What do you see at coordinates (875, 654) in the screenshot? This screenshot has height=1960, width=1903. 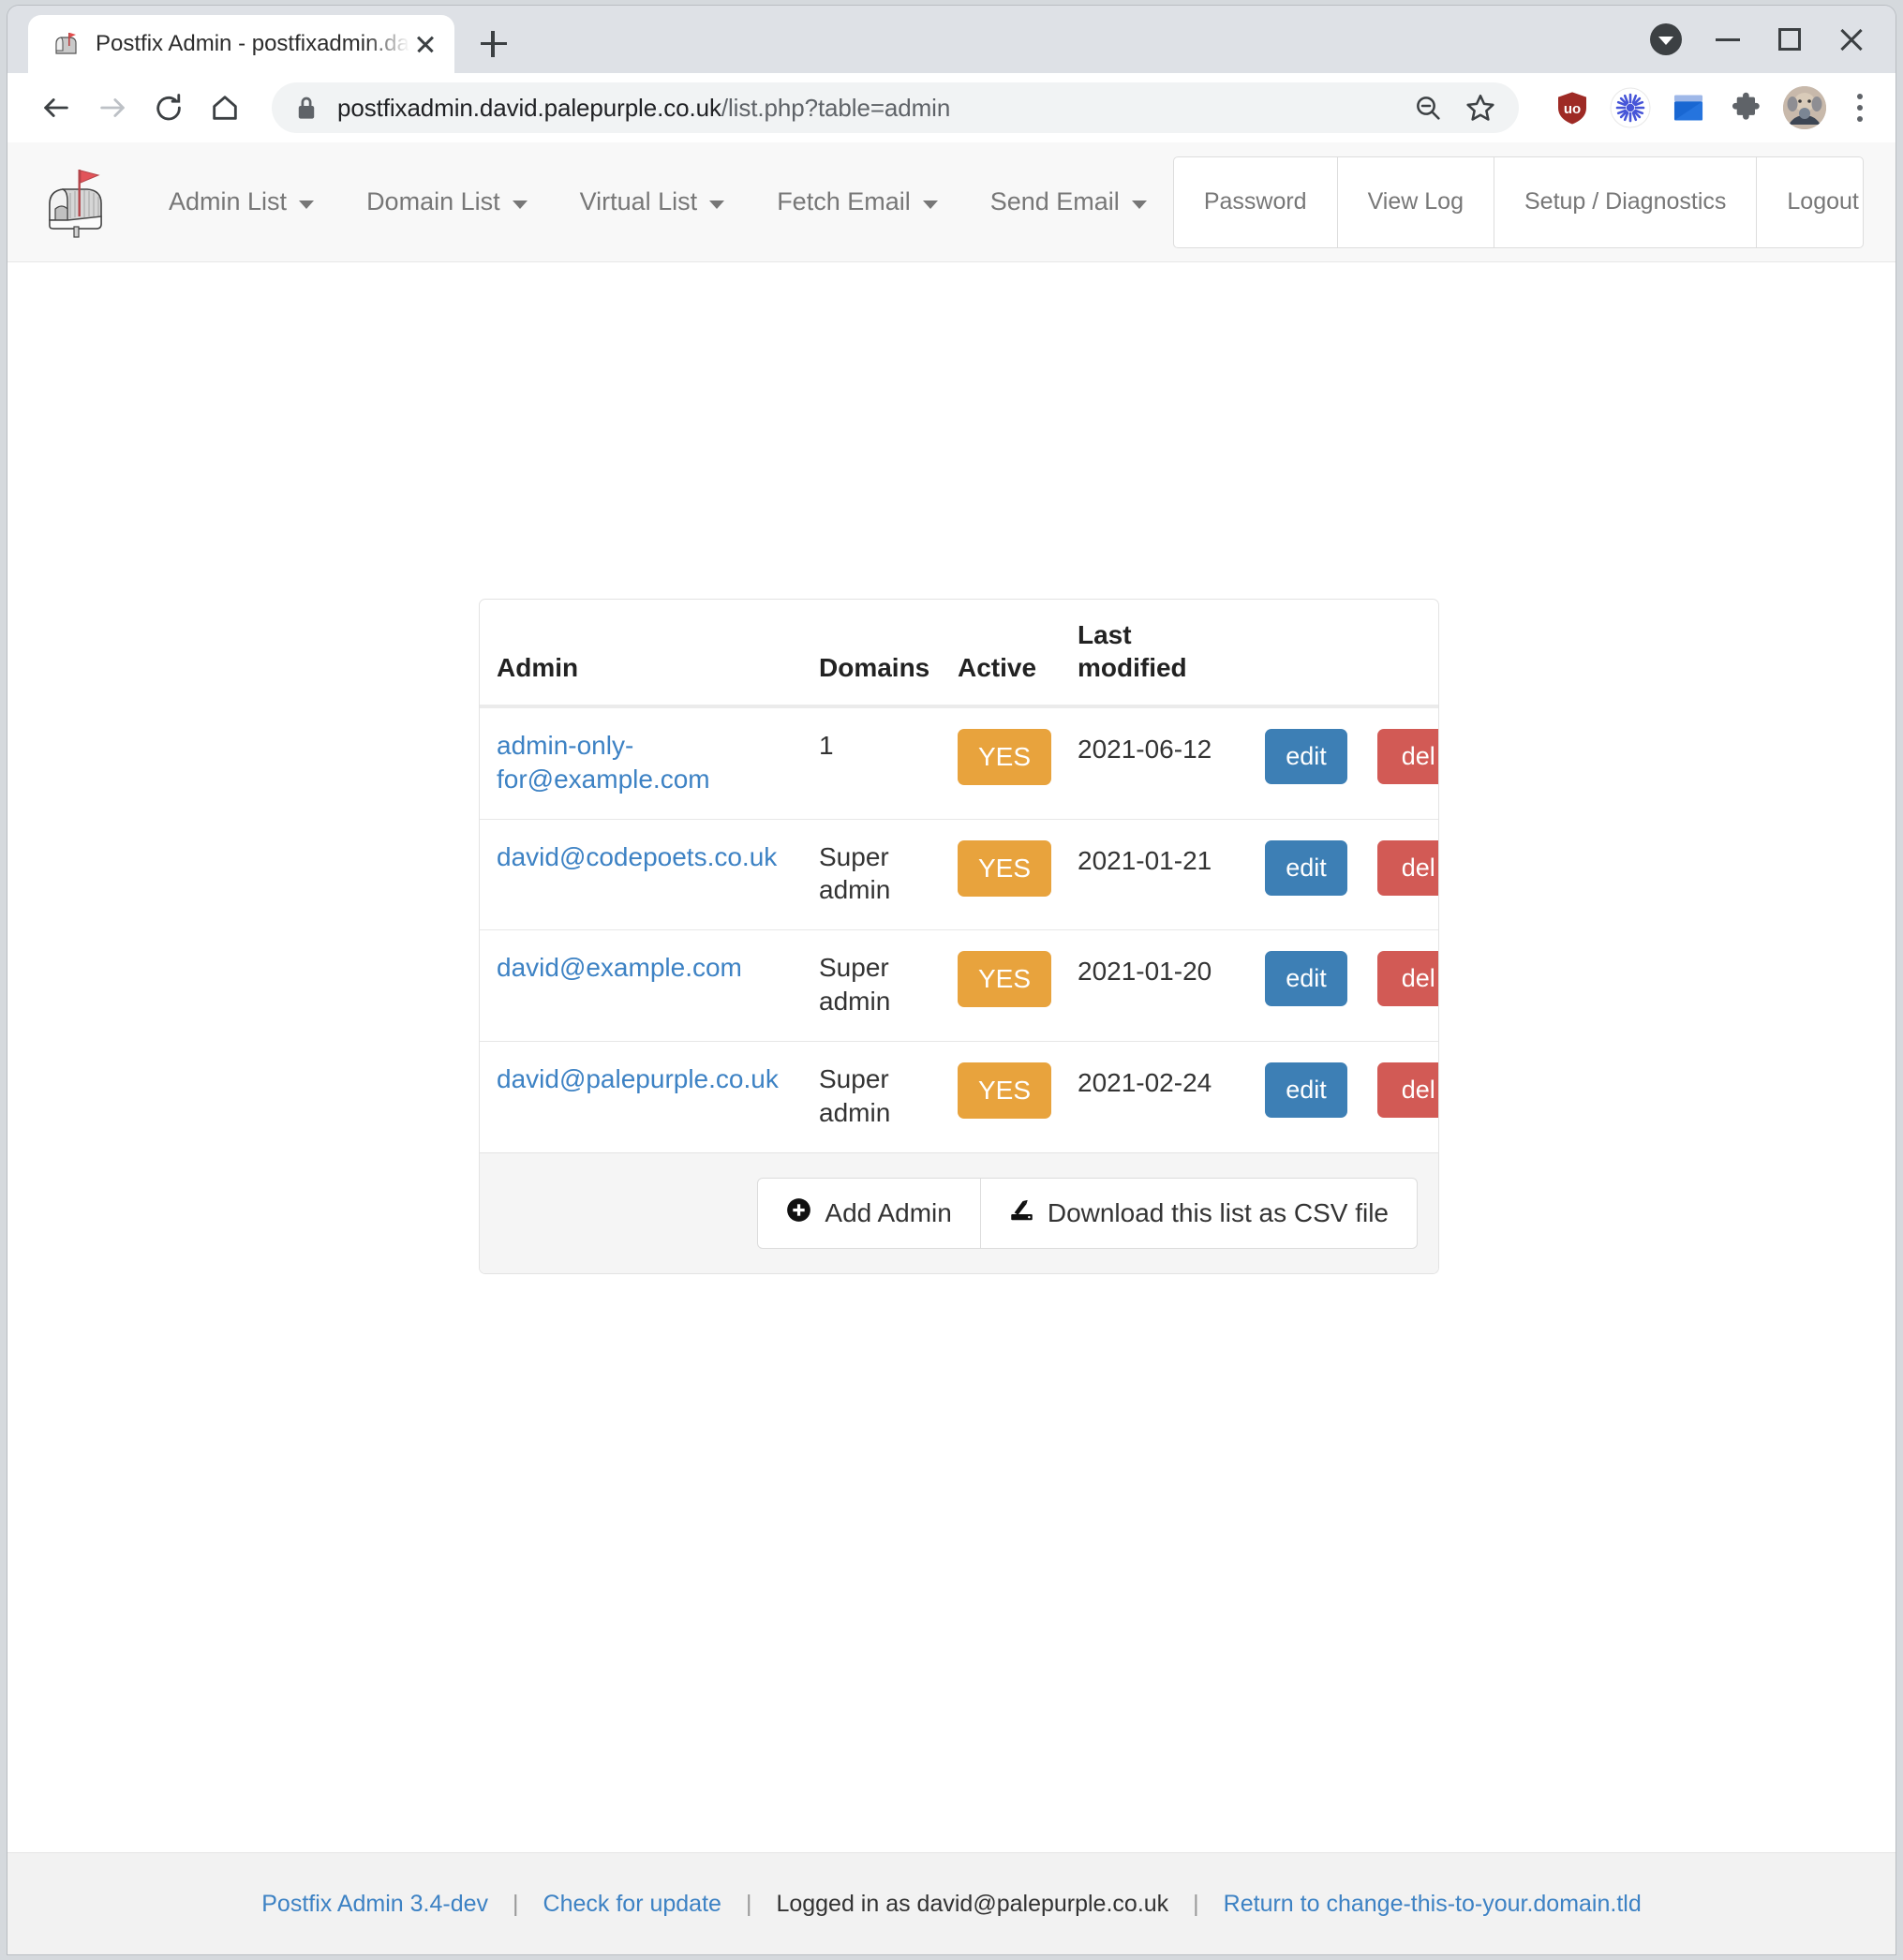 I see `column-header-domains: Domains` at bounding box center [875, 654].